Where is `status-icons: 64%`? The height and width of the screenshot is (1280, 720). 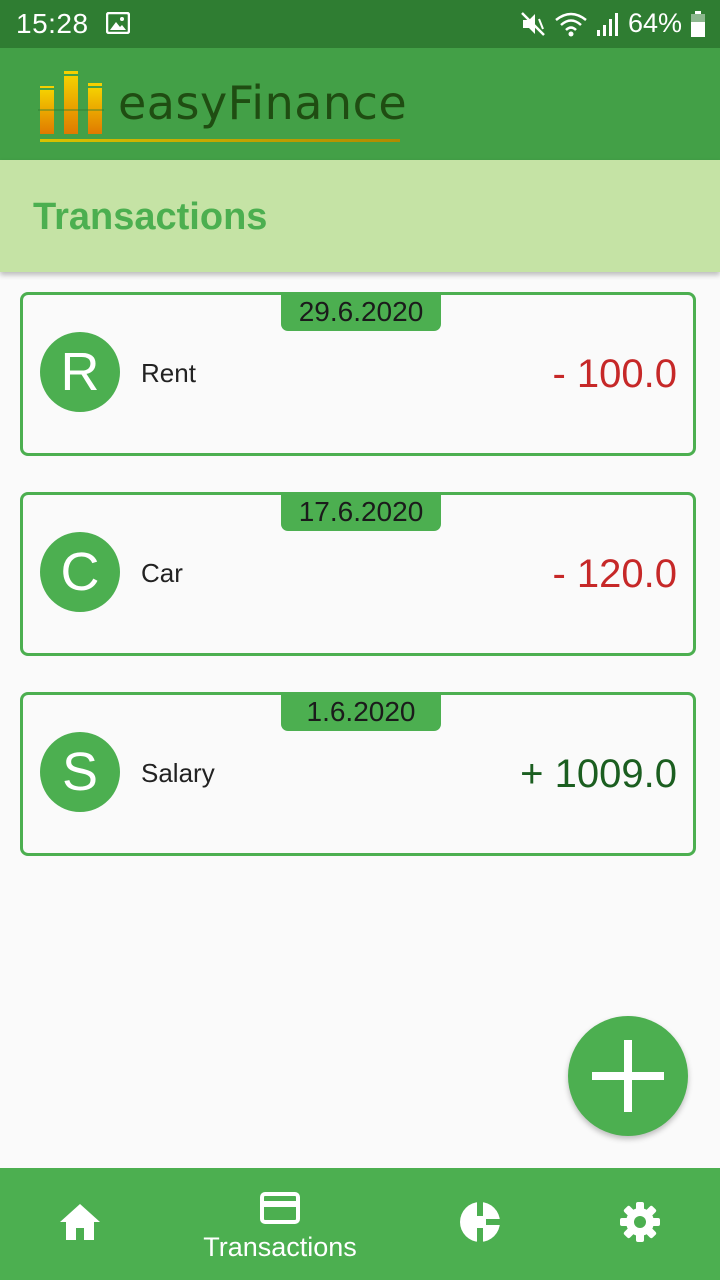 status-icons: 64% is located at coordinates (613, 23).